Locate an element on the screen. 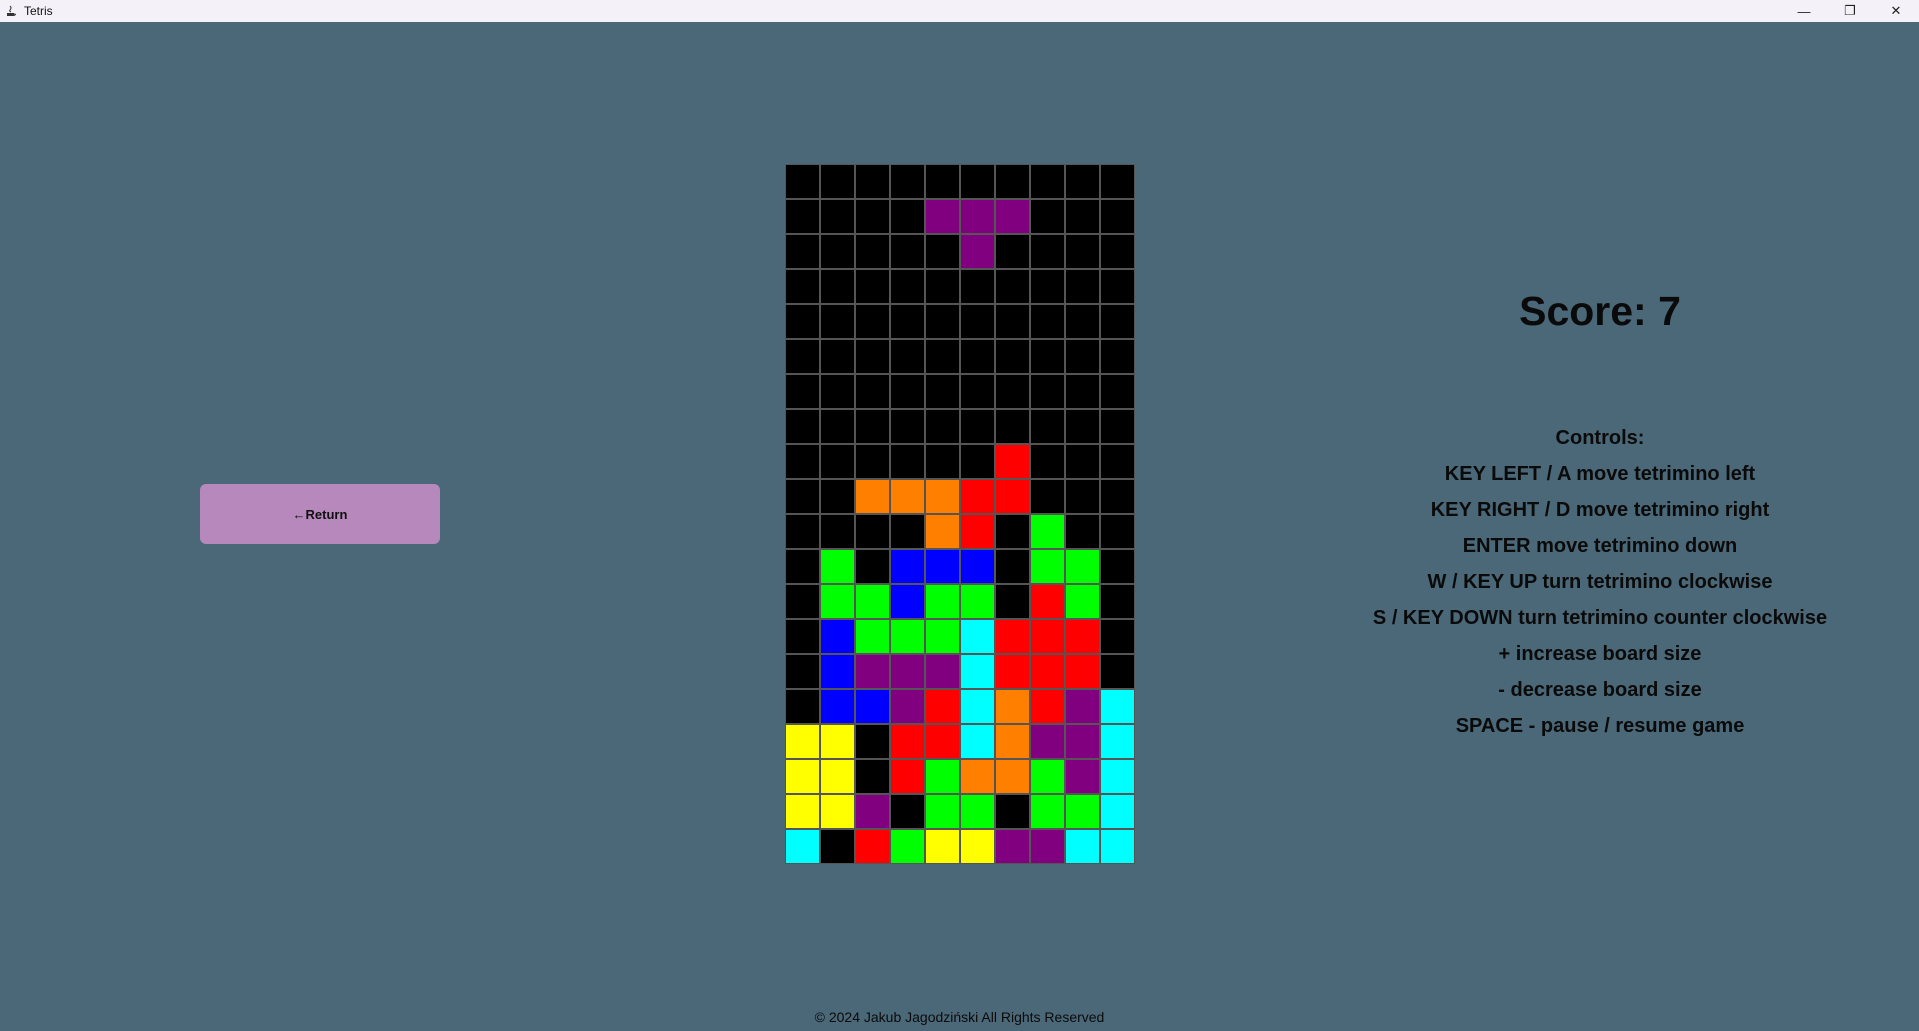 This screenshot has height=1031, width=1919. control-line-move-left: KEY LEFT / A move tetrimino left is located at coordinates (1600, 474).